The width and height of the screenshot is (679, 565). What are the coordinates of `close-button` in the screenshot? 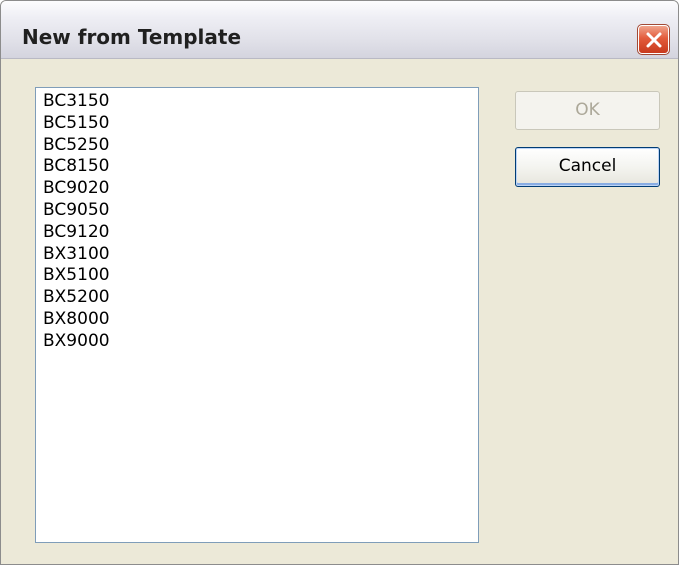 It's located at (653, 39).